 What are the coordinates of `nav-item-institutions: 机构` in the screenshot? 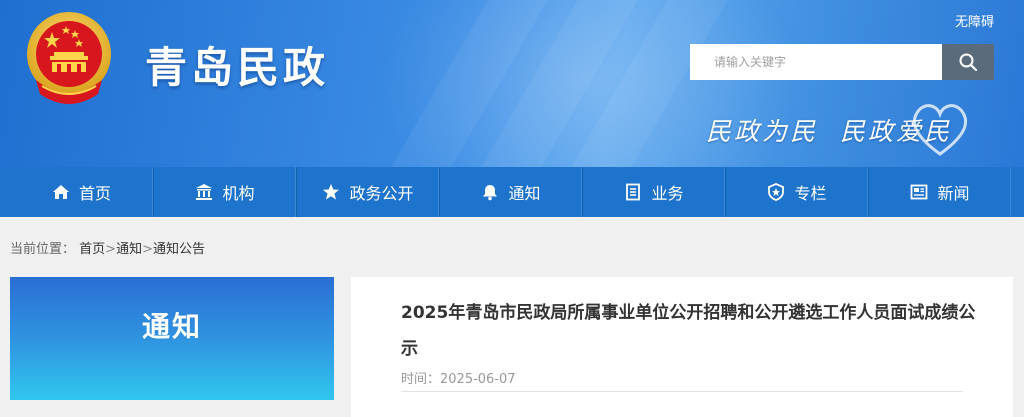 It's located at (224, 192).